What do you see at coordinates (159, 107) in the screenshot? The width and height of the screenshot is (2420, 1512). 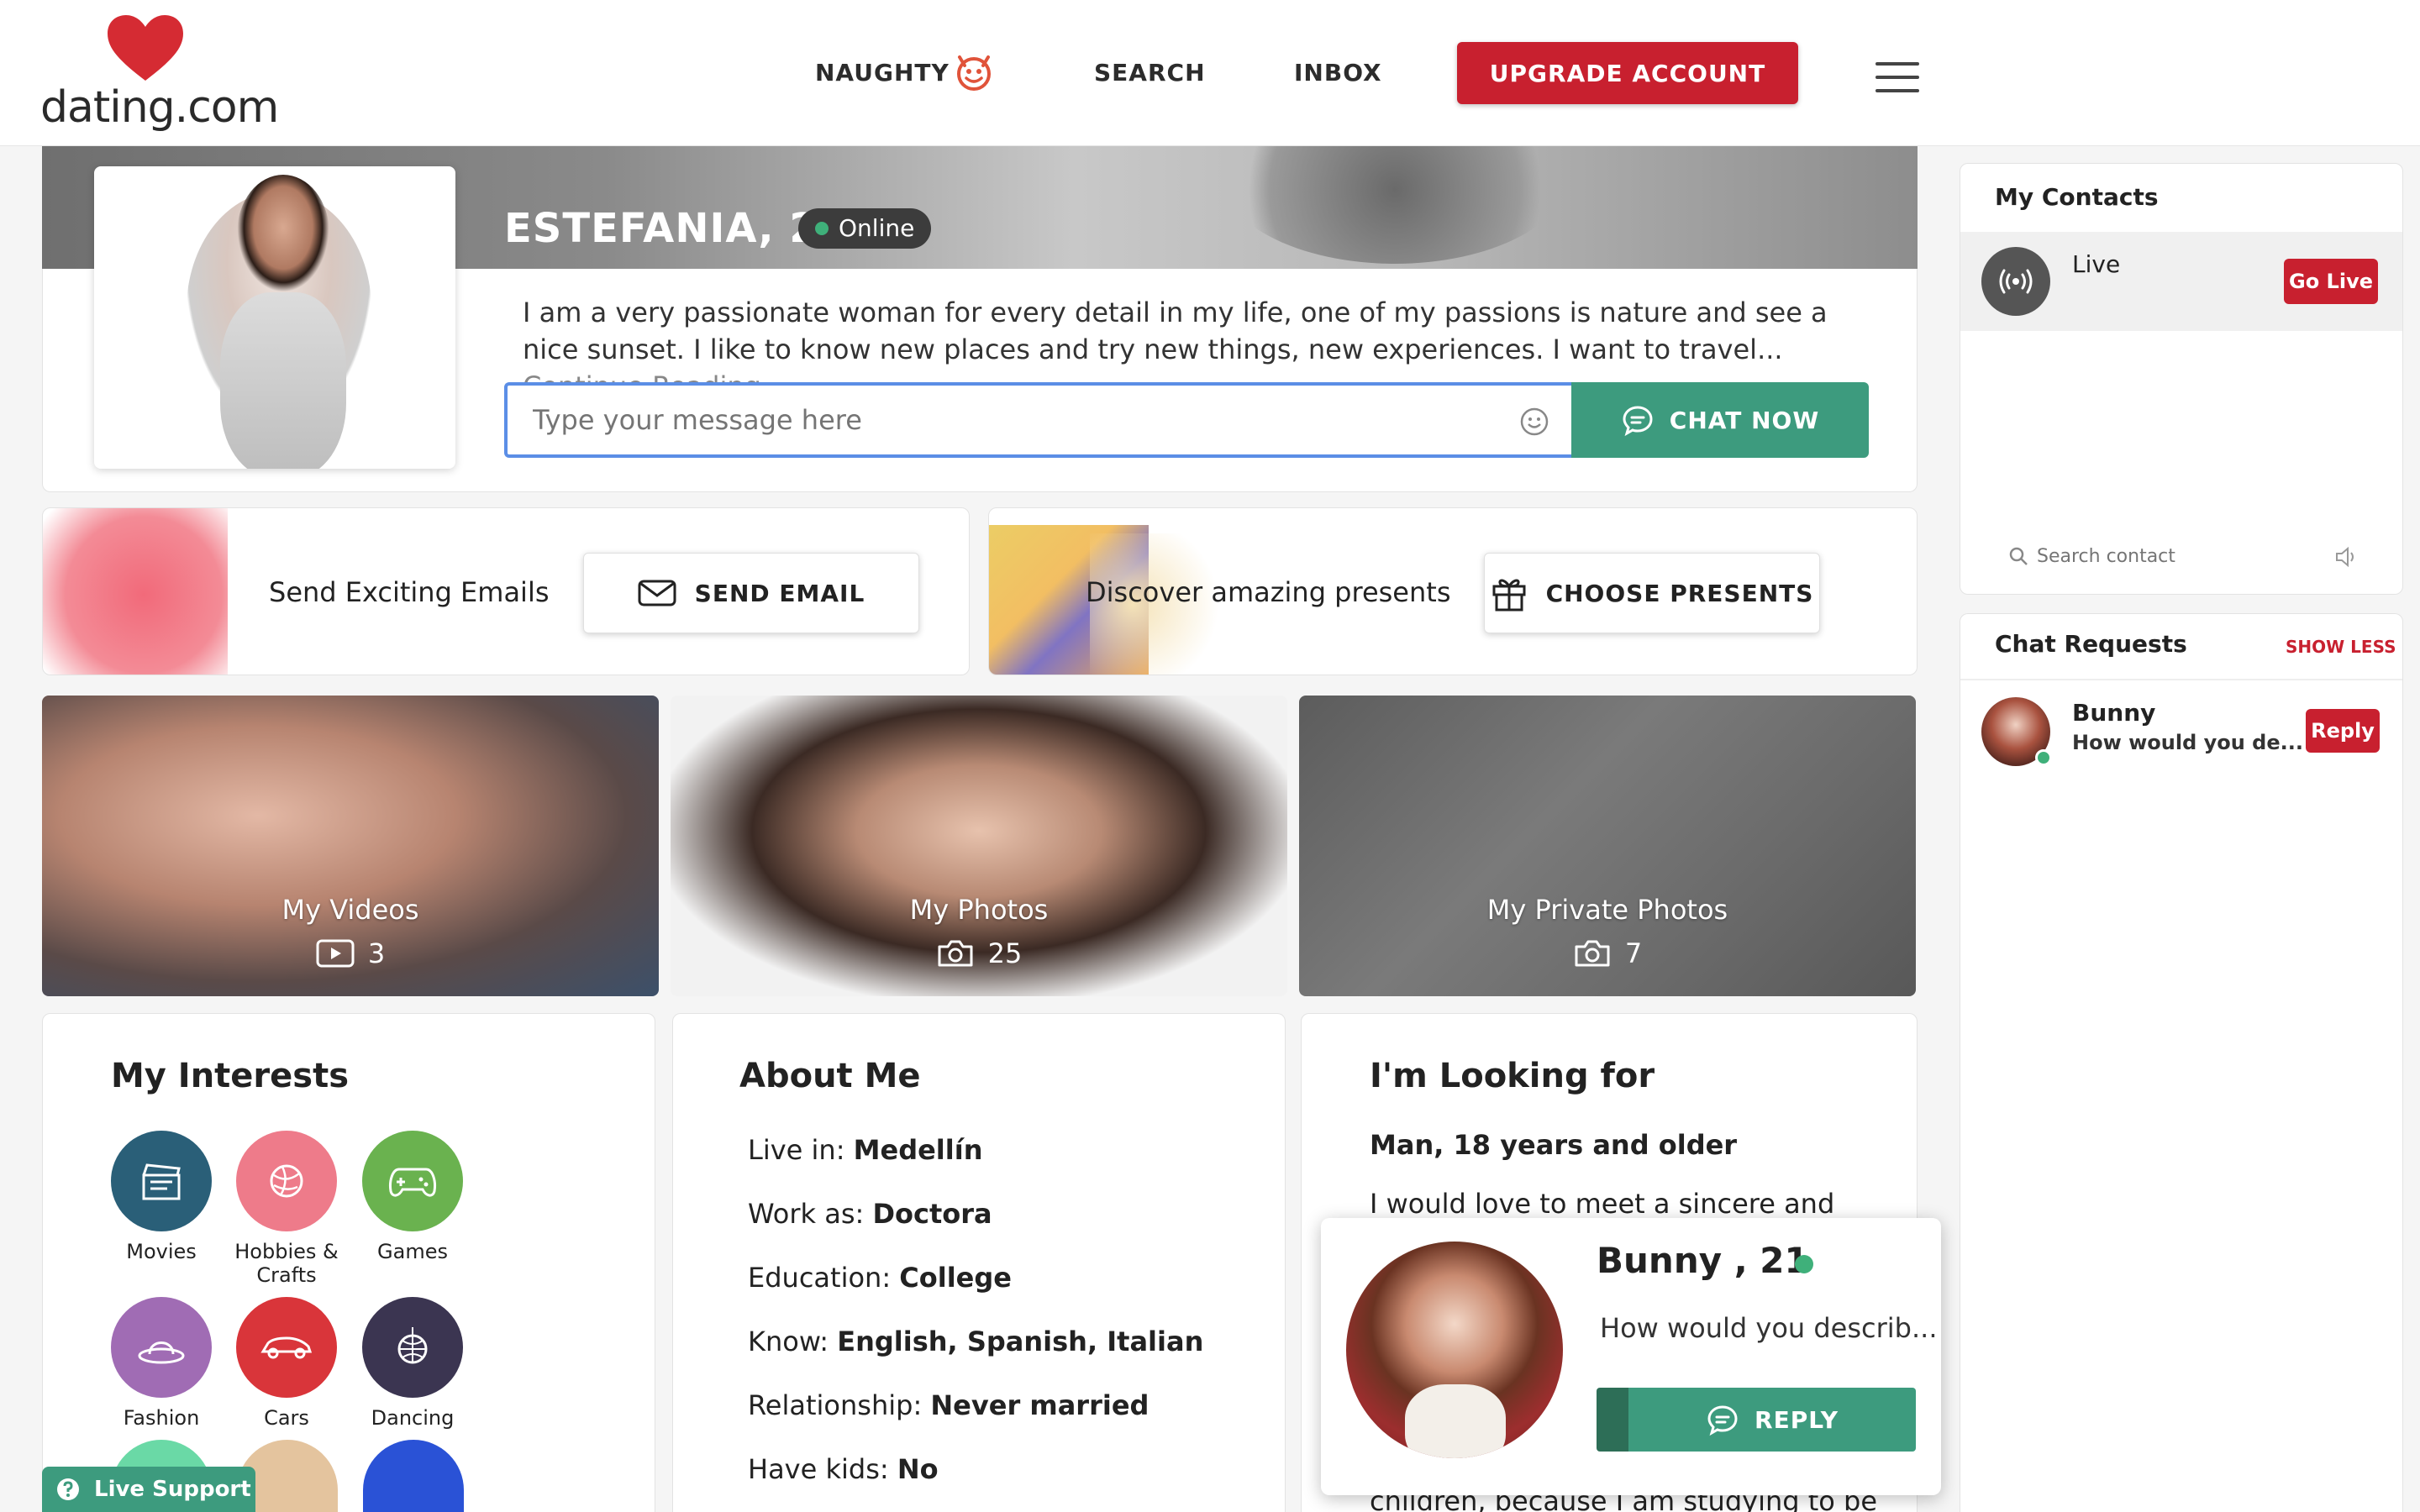 I see `logo-text: dating.com` at bounding box center [159, 107].